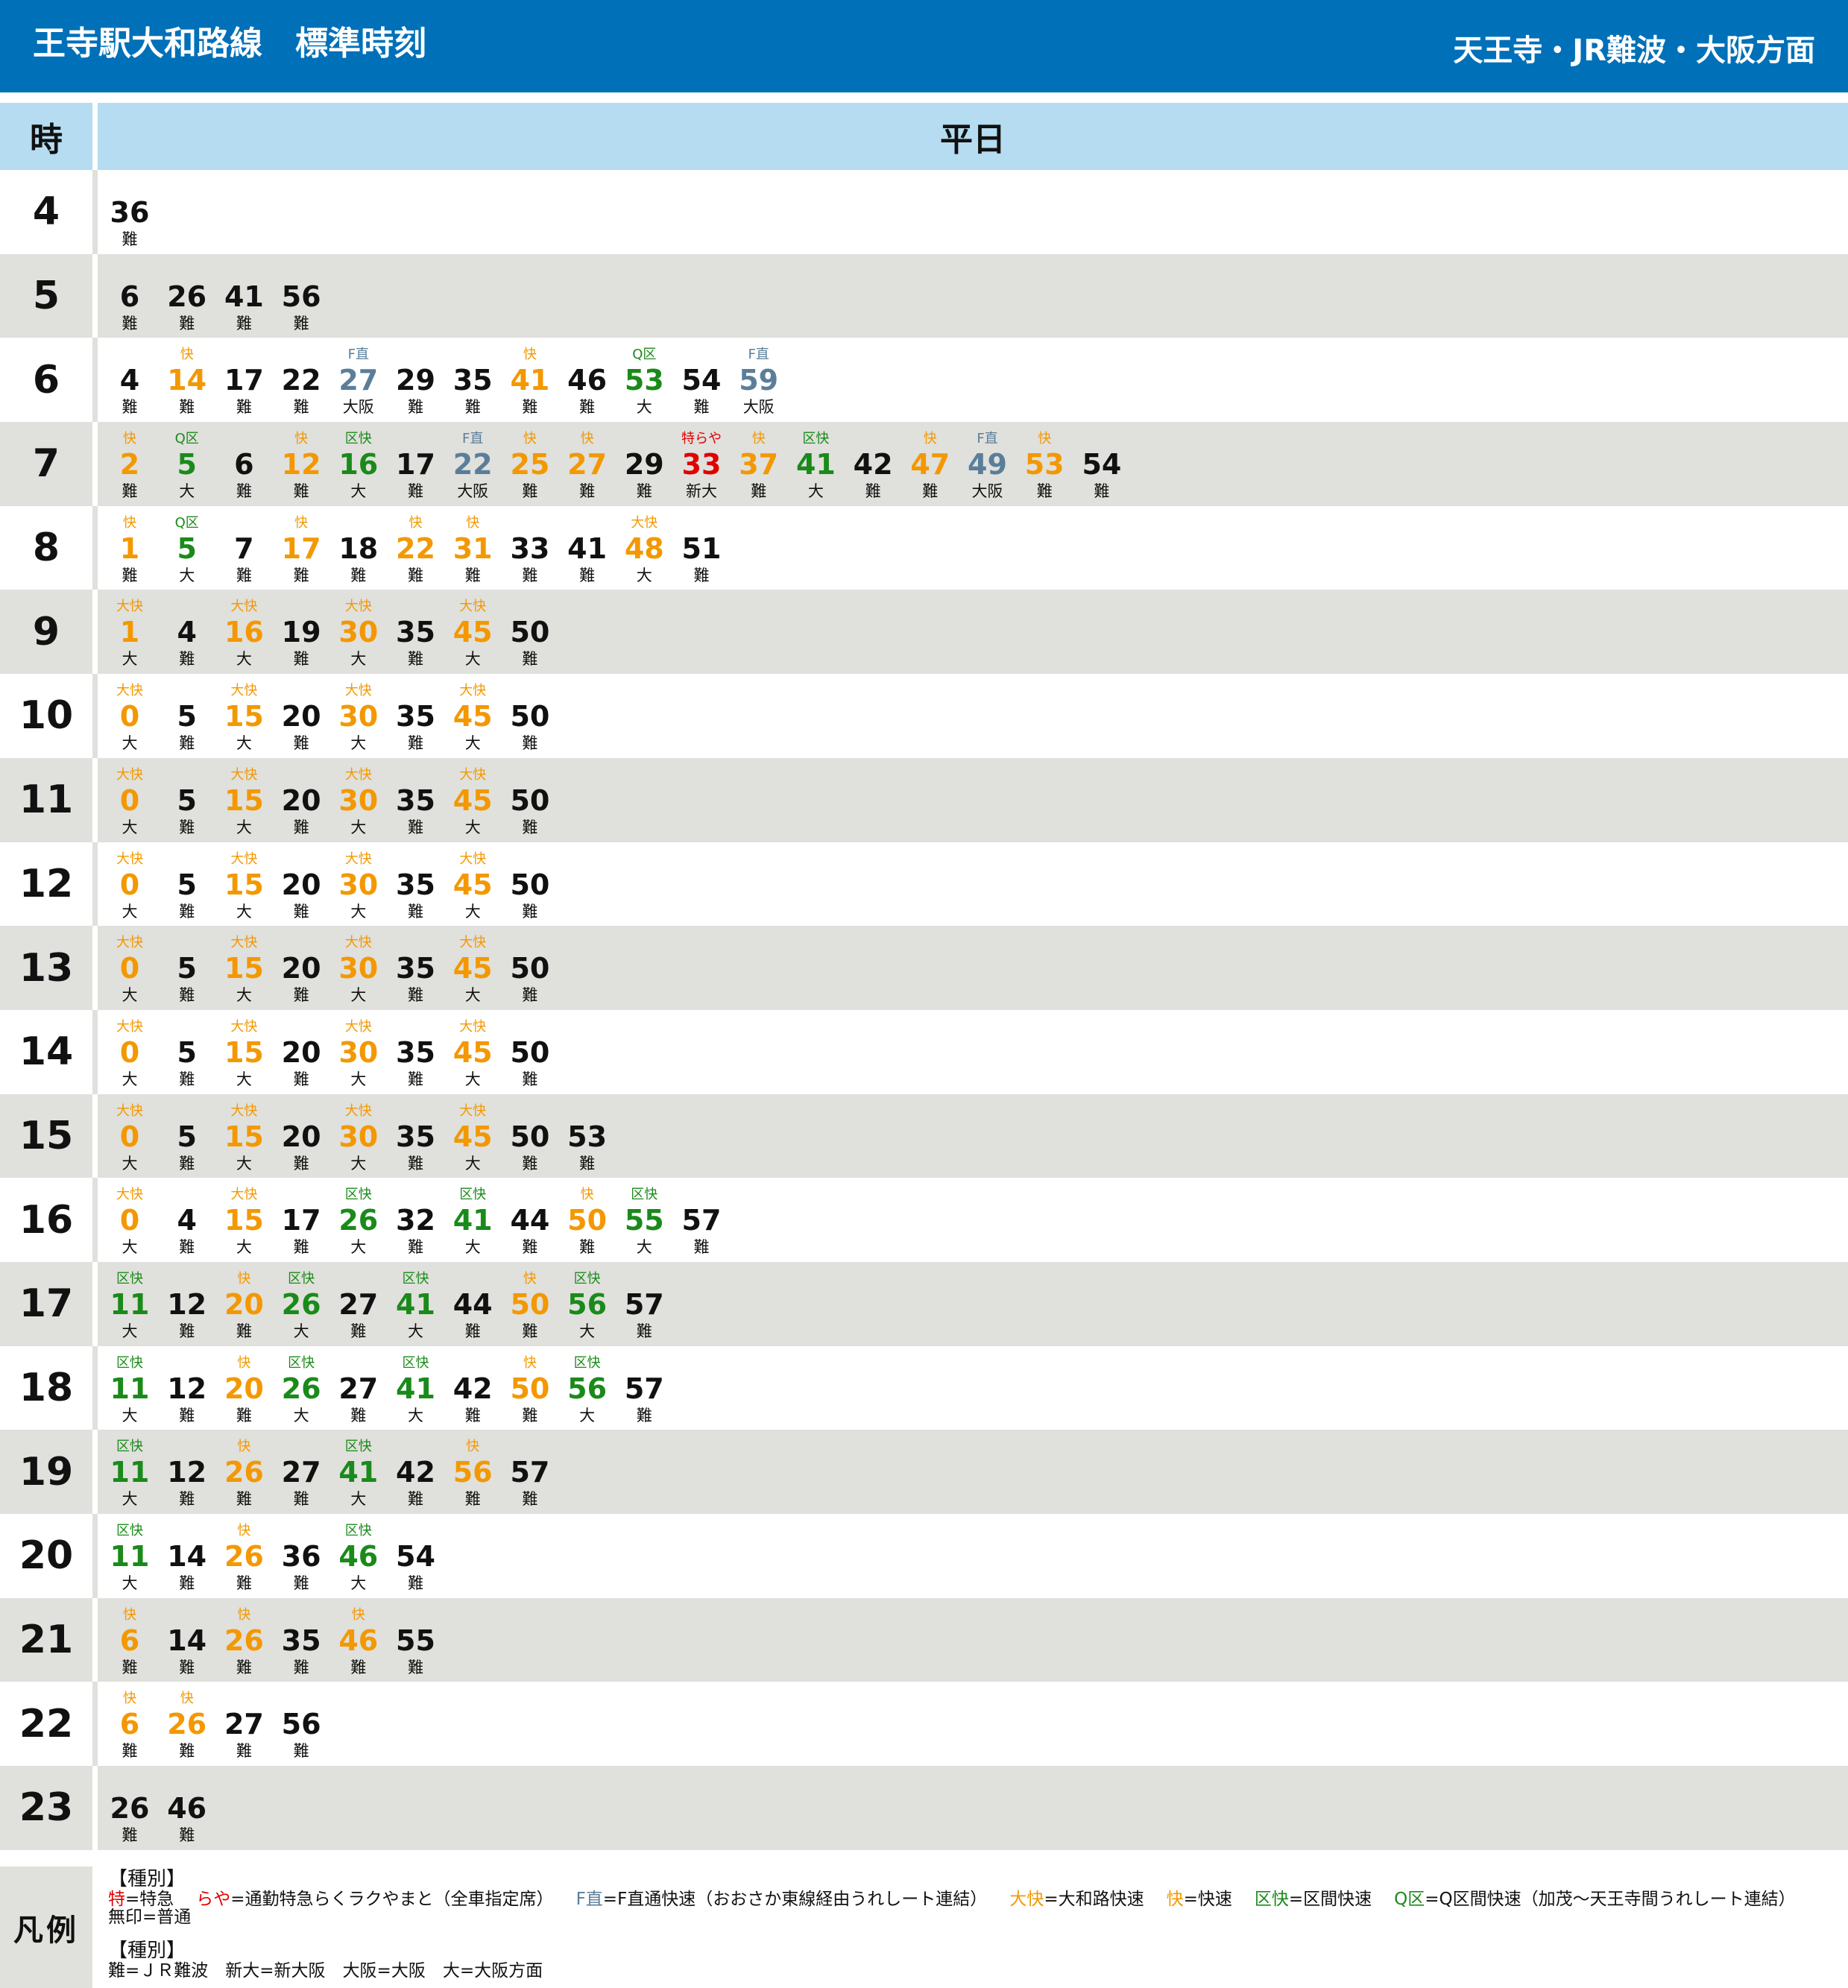 The width and height of the screenshot is (1848, 1988). I want to click on hour-label: 5, so click(46, 296).